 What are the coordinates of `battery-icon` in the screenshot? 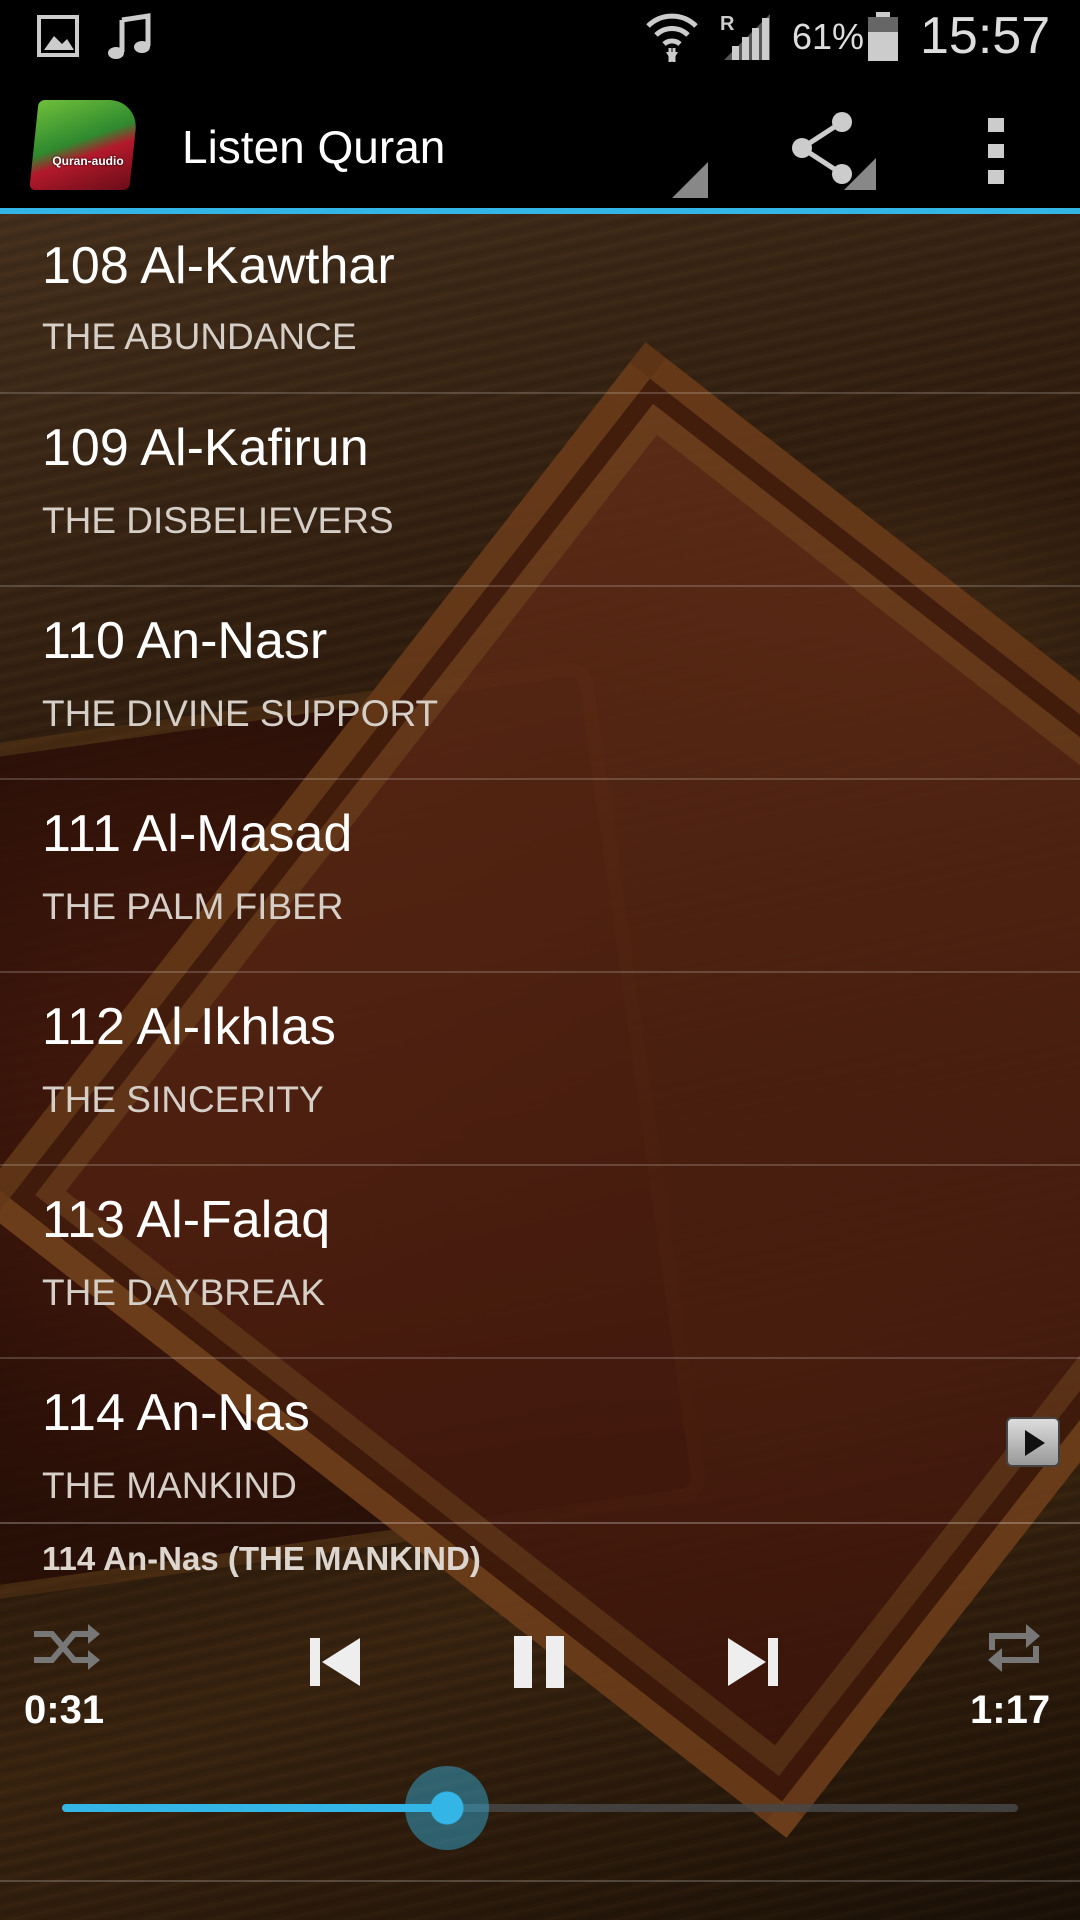 It's located at (883, 39).